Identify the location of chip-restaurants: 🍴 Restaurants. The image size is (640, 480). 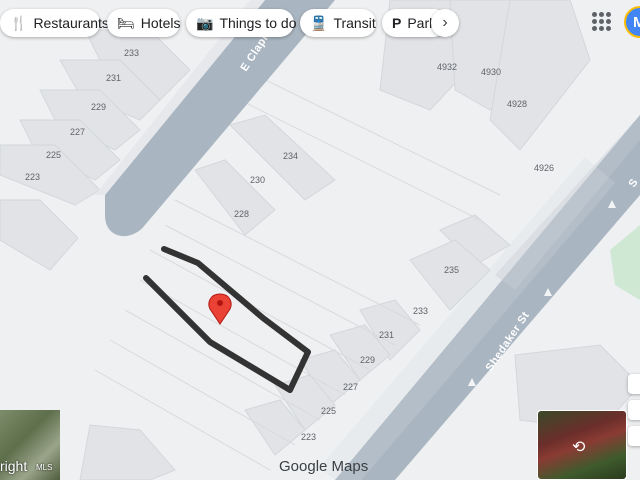
(54, 23).